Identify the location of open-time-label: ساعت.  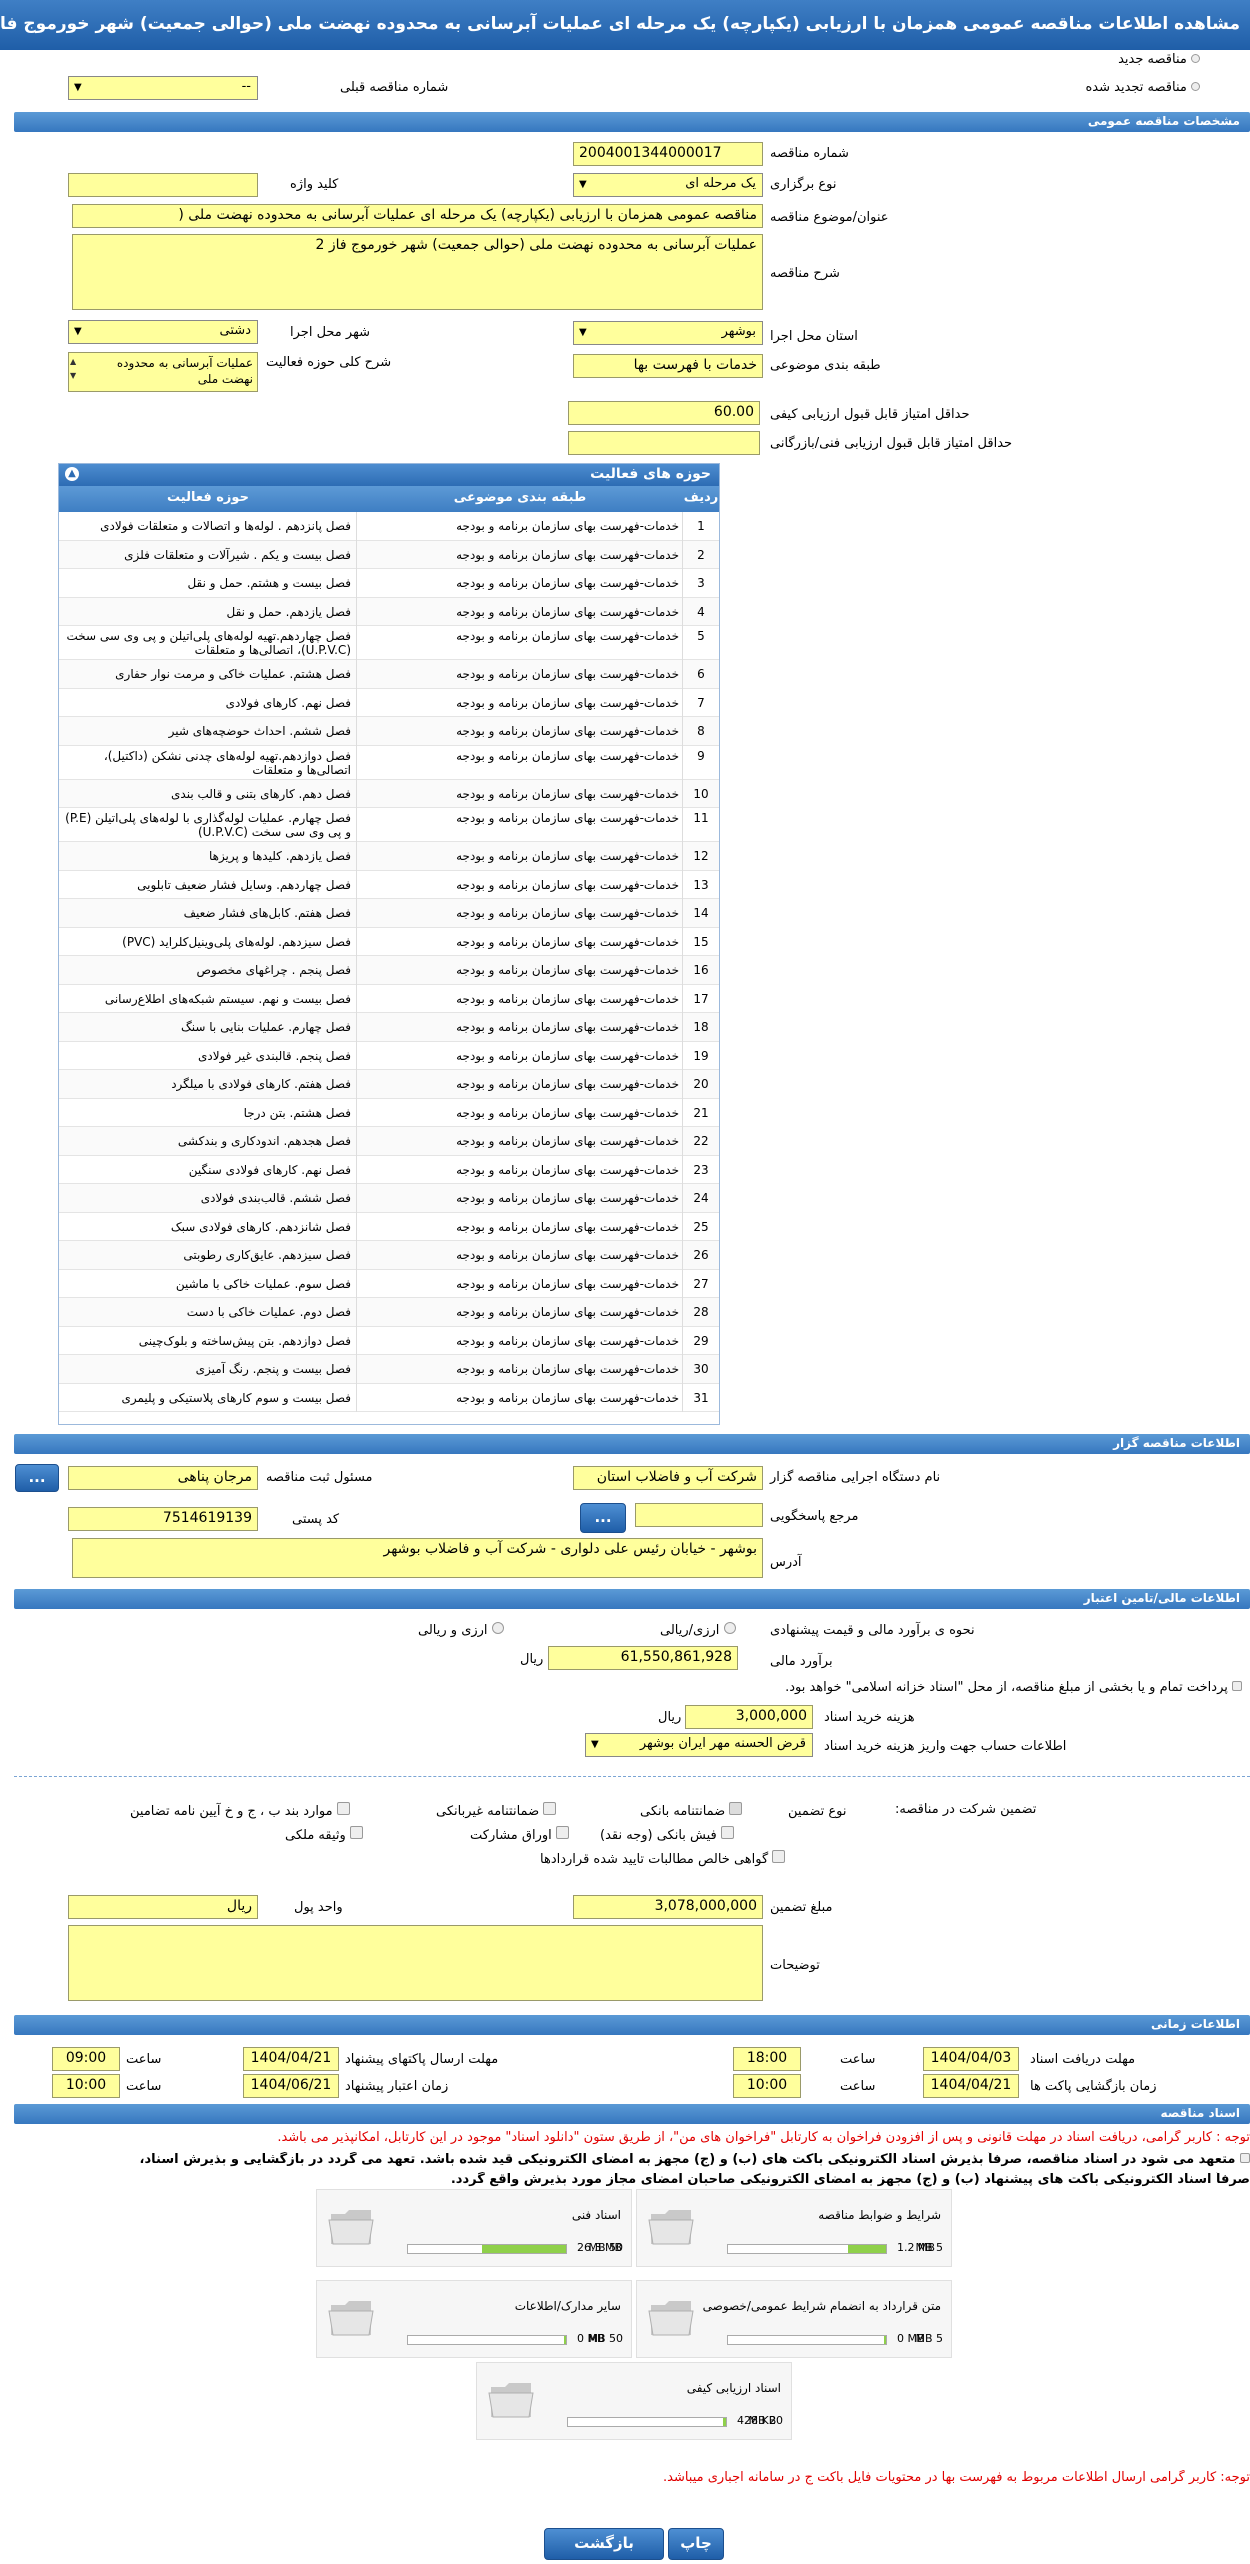
(858, 2086).